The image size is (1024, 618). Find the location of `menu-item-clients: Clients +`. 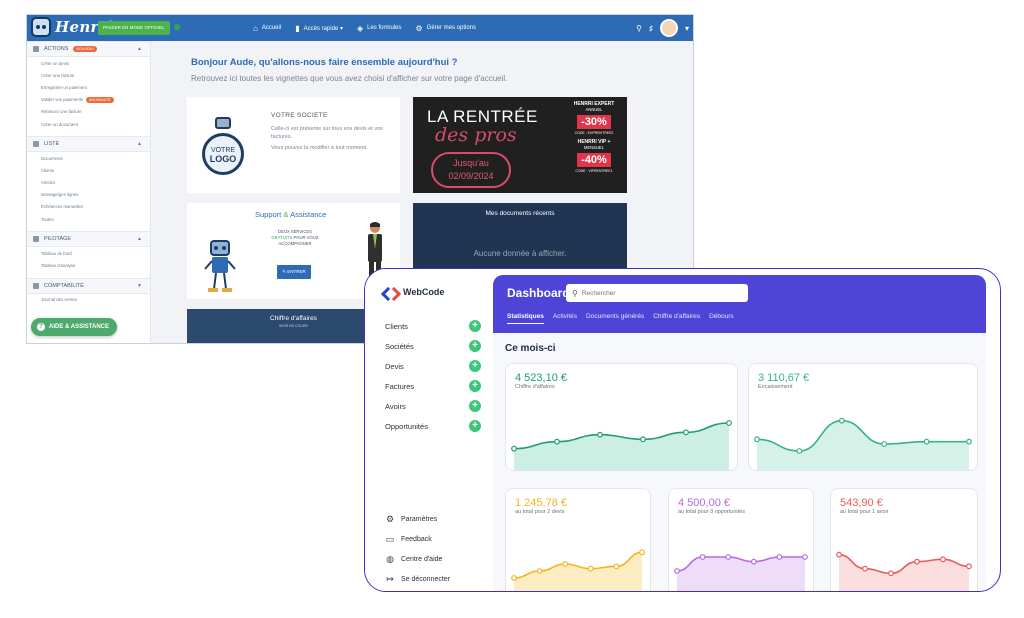

menu-item-clients: Clients + is located at coordinates (433, 326).